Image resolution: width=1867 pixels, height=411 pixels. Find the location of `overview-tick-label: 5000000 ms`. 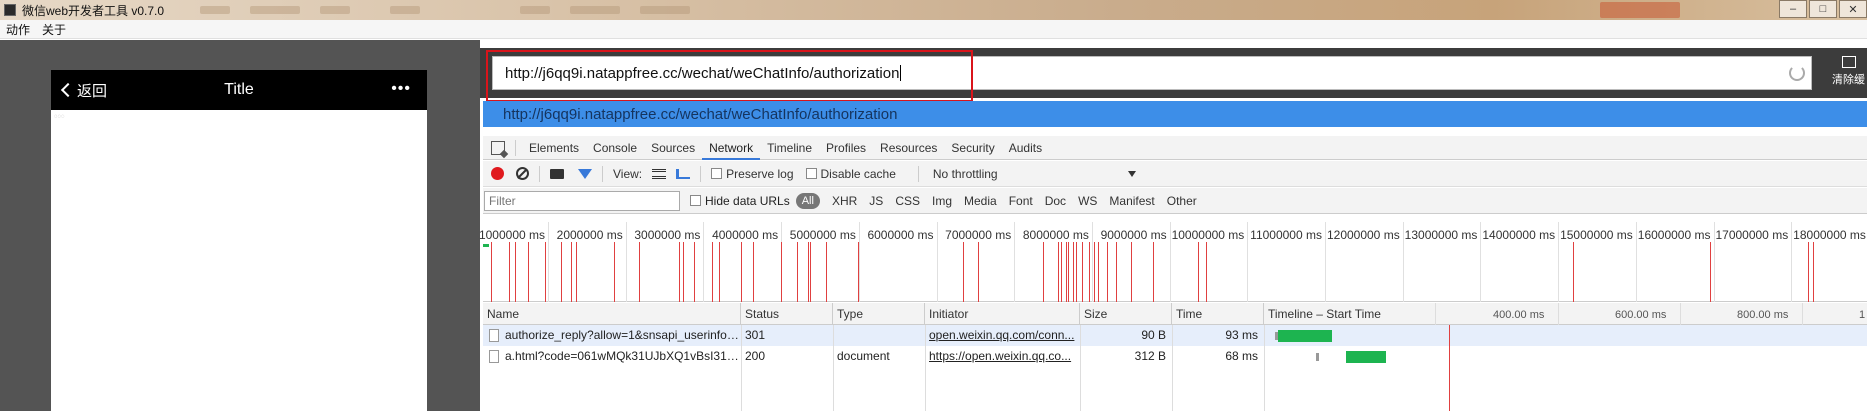

overview-tick-label: 5000000 ms is located at coordinates (822, 235).